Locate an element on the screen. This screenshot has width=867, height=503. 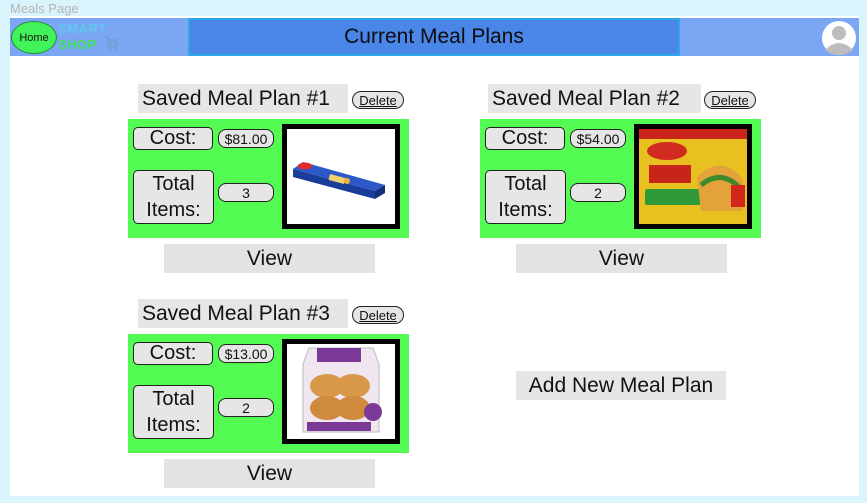
burger-buns-bag-image is located at coordinates (341, 391).